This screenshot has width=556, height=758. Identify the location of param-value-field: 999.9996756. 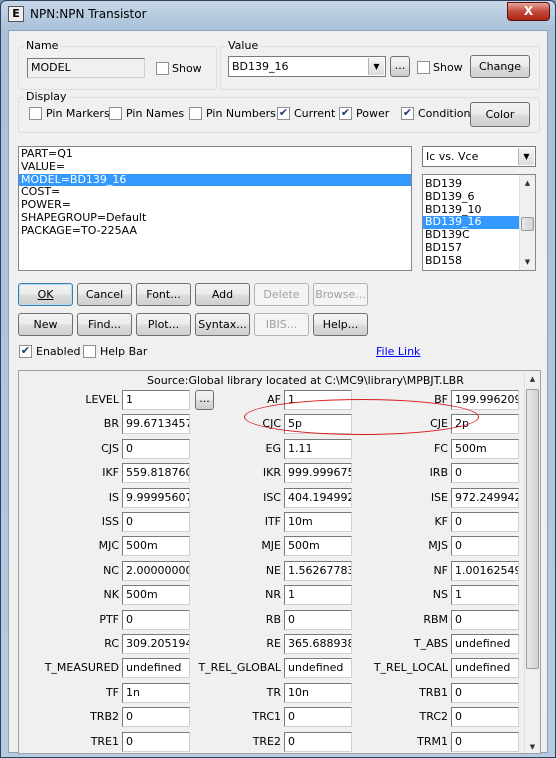
(318, 473).